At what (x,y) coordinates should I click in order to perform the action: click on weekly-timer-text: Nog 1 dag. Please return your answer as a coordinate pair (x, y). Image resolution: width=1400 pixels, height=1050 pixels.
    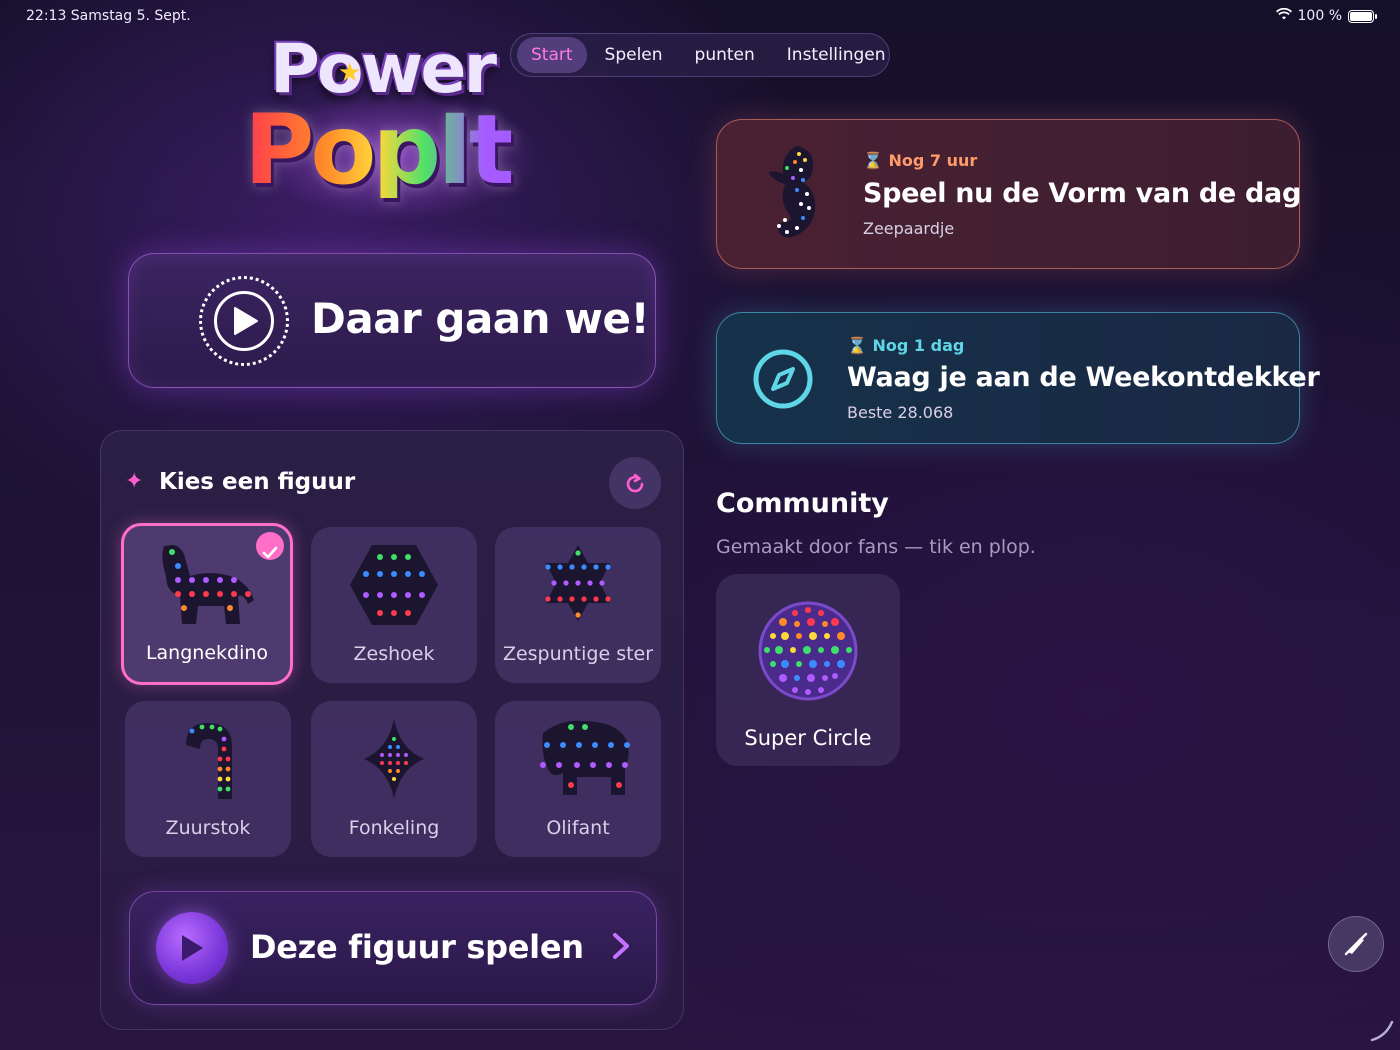
    Looking at the image, I should click on (918, 345).